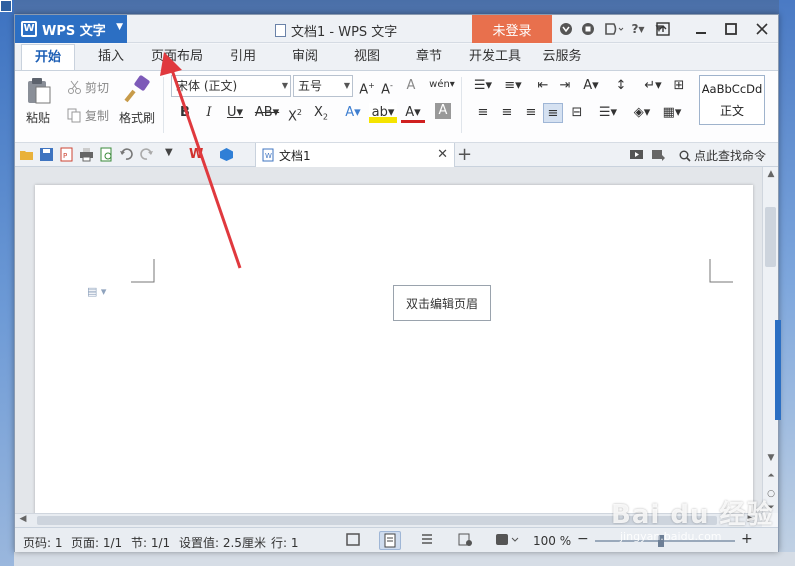  Describe the element at coordinates (442, 303) in the screenshot. I see `edit-header-hint: 双击编辑页眉` at that location.